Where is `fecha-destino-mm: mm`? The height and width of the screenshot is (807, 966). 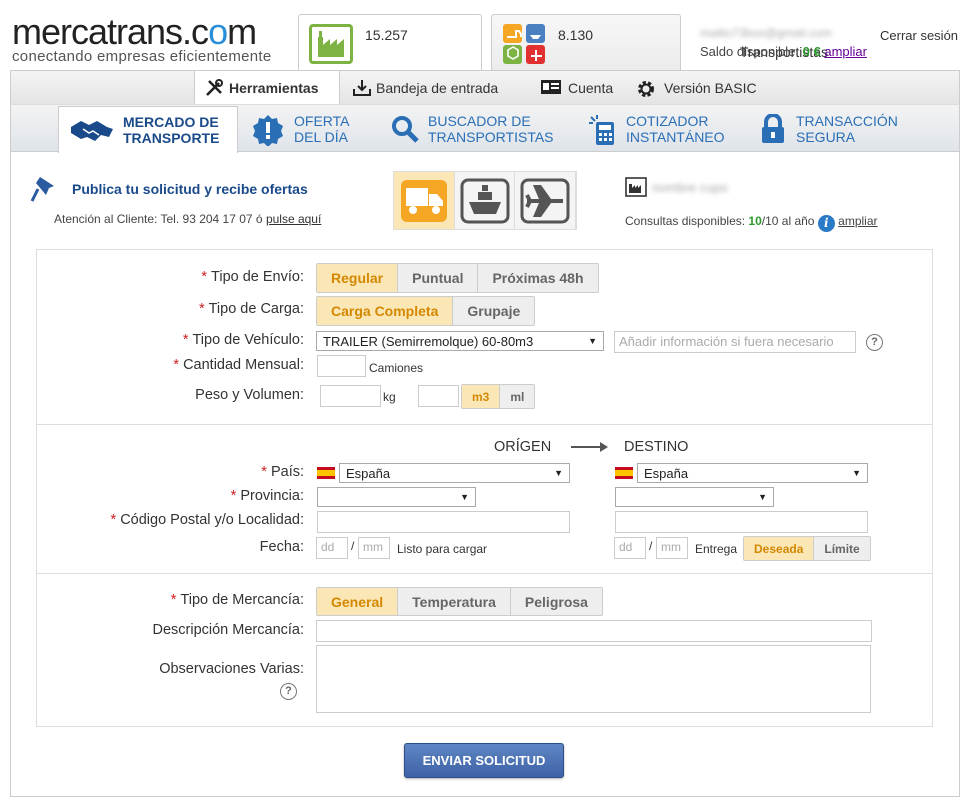 fecha-destino-mm: mm is located at coordinates (672, 548).